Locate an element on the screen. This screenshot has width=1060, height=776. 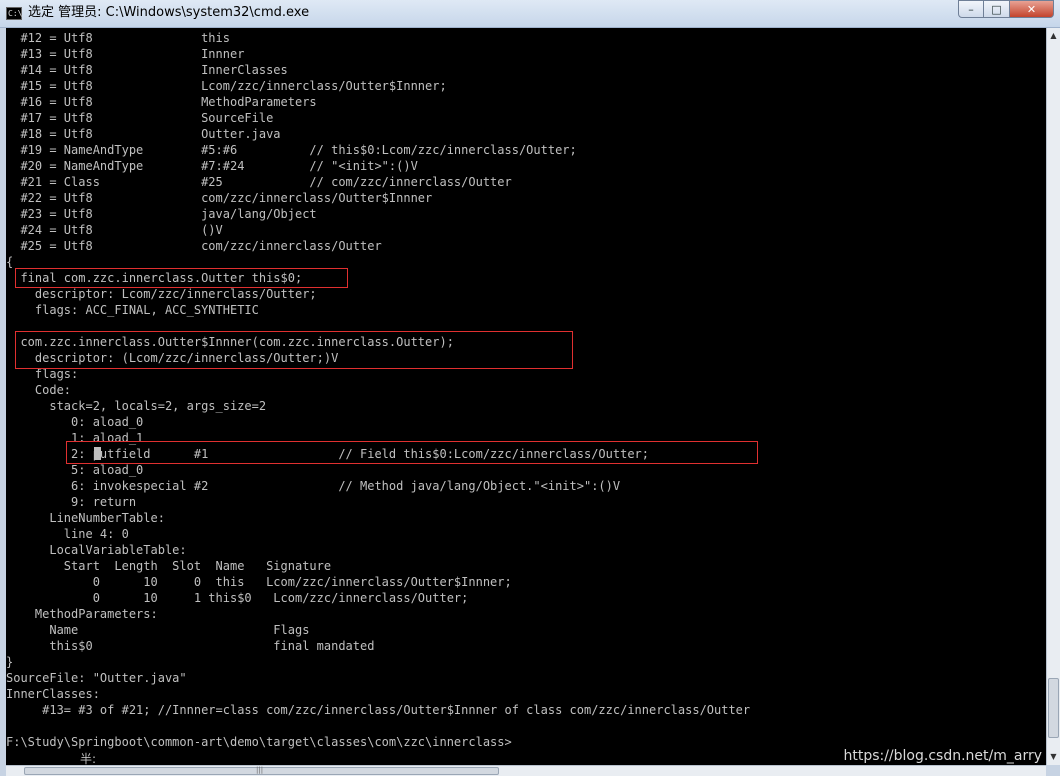
console-line: SourceFile: "Outter.java" is located at coordinates (96, 678).